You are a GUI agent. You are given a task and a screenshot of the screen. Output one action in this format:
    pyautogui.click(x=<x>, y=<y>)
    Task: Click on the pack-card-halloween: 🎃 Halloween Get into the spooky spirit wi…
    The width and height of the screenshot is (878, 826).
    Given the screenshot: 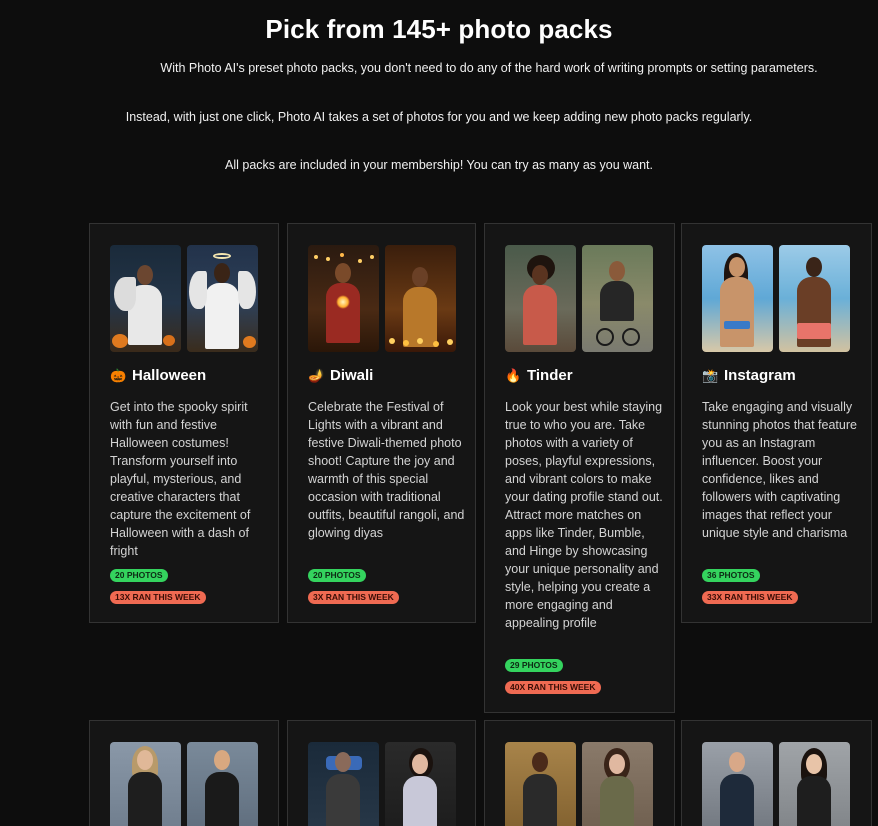 What is the action you would take?
    pyautogui.click(x=184, y=423)
    